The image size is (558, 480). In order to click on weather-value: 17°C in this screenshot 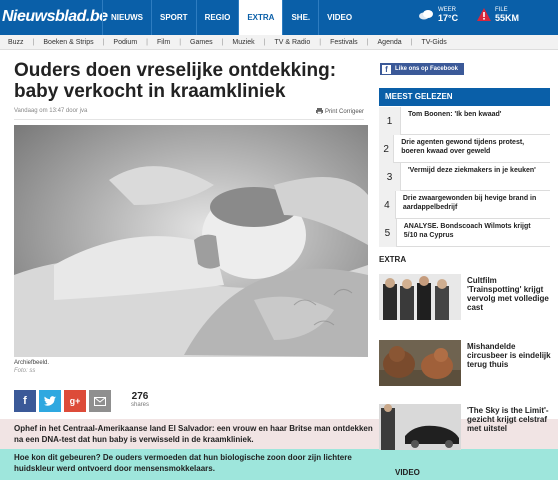, I will do `click(448, 18)`.